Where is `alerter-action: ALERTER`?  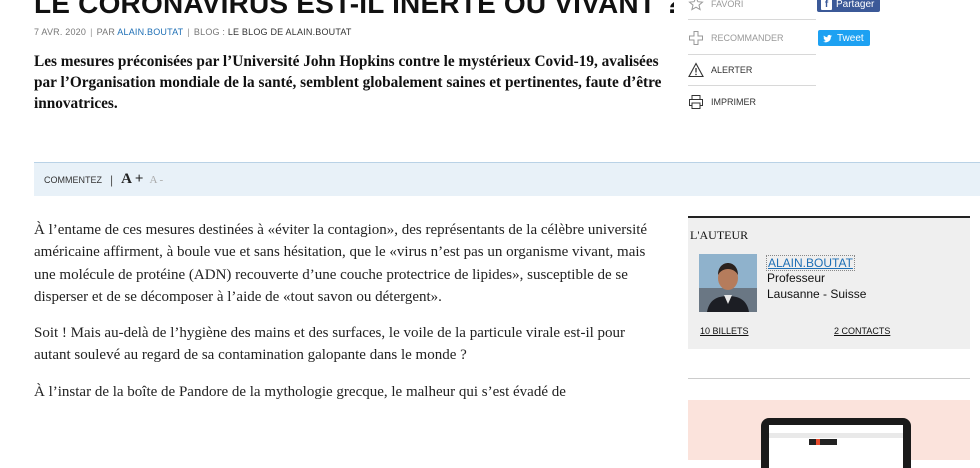 alerter-action: ALERTER is located at coordinates (720, 70).